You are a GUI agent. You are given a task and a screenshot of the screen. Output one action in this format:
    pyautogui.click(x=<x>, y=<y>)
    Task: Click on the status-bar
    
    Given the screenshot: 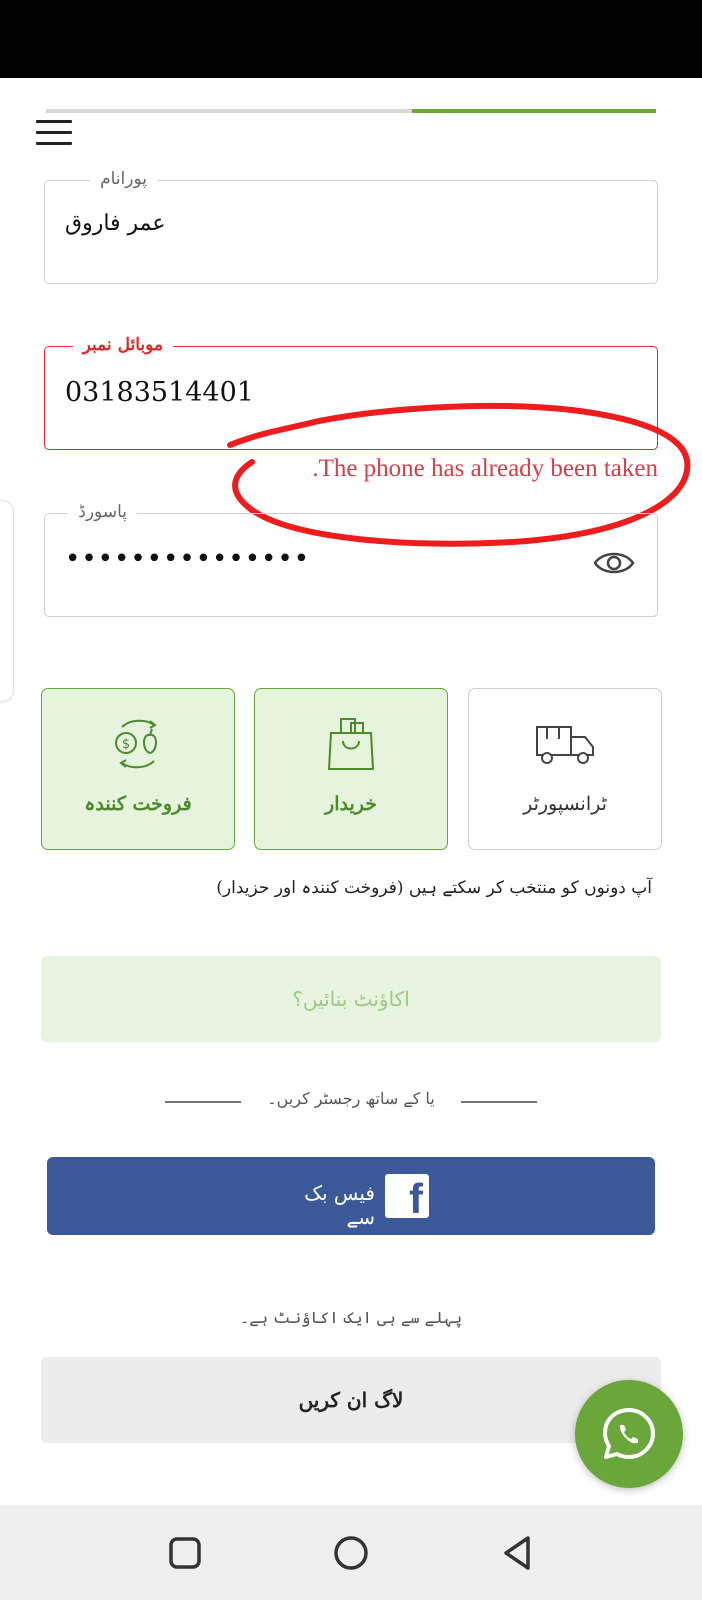 What is the action you would take?
    pyautogui.click(x=351, y=39)
    